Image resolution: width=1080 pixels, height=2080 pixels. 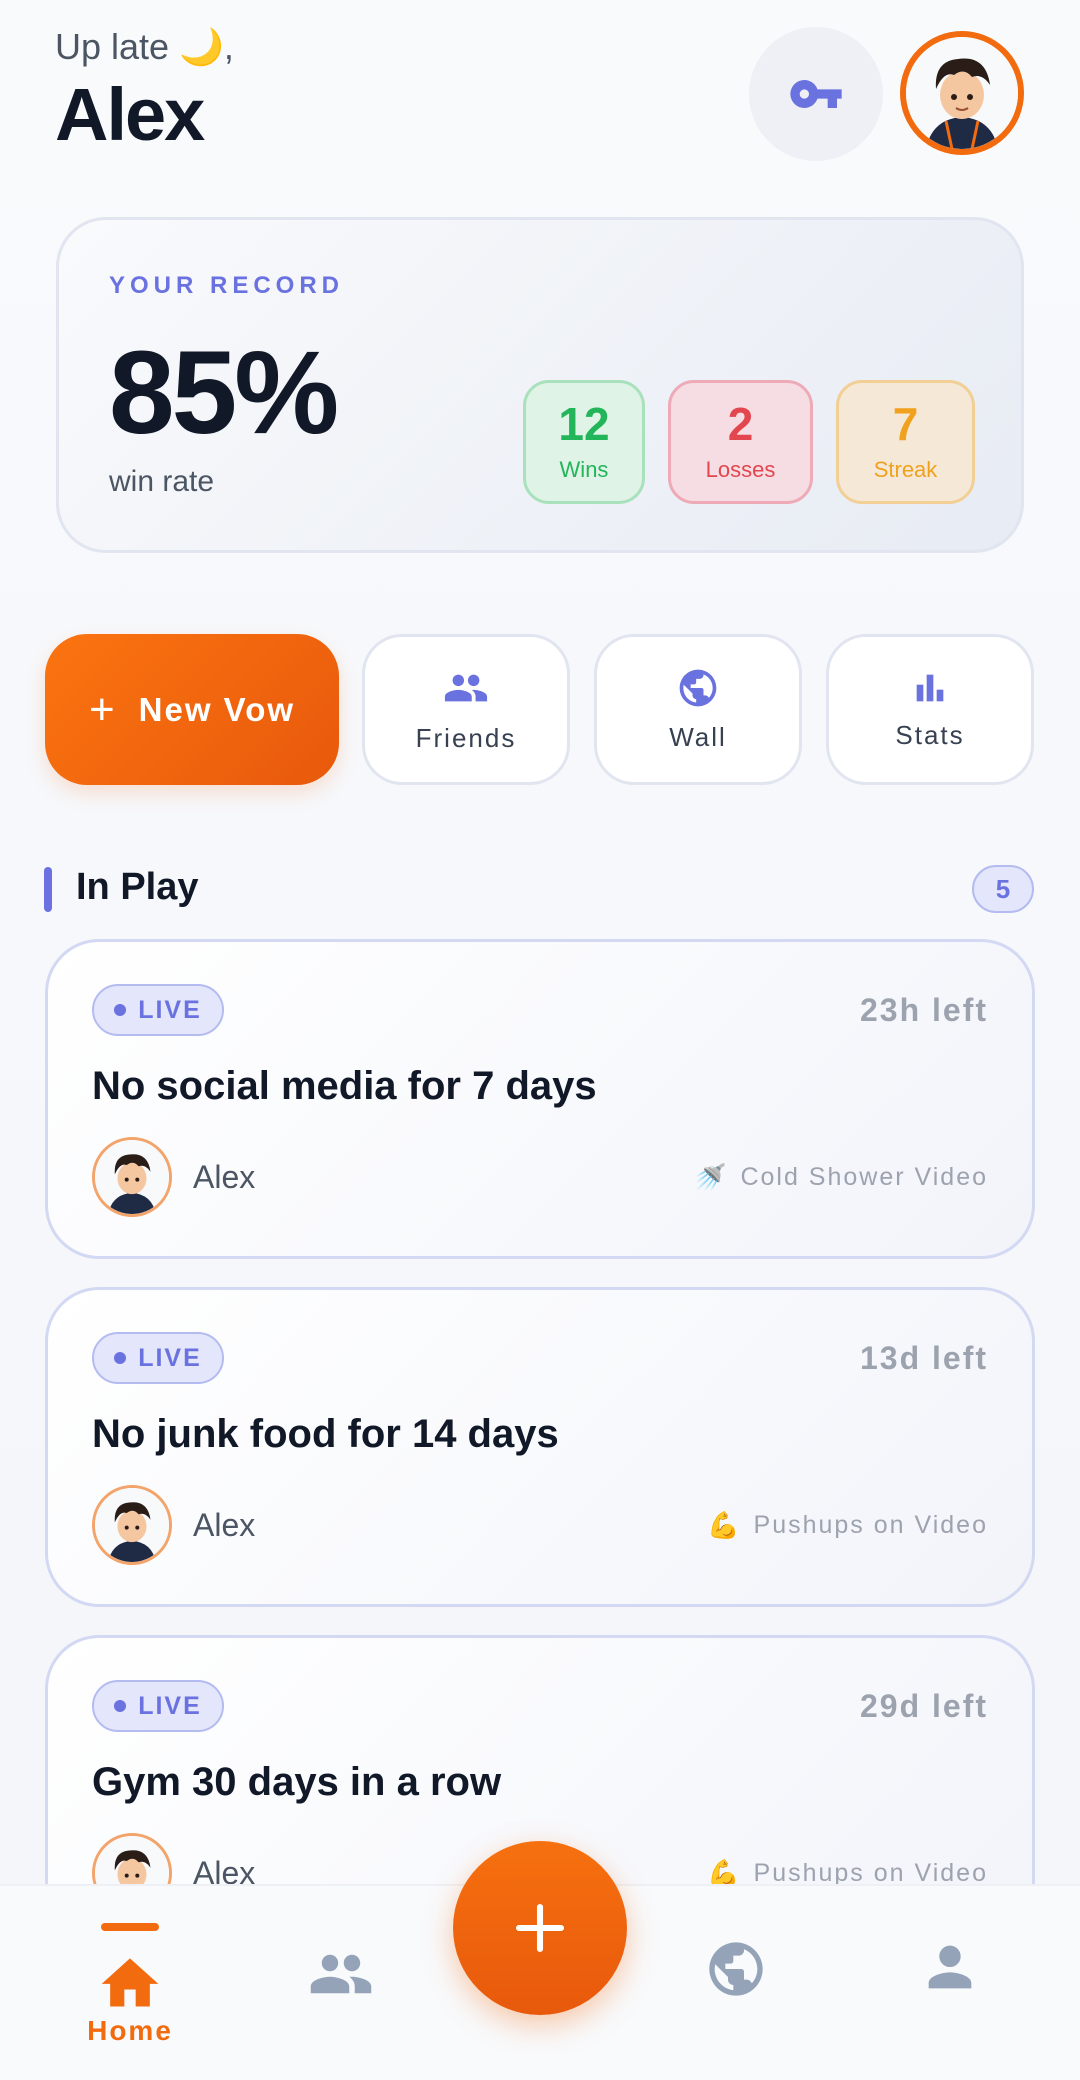 I want to click on plus-icon, so click(x=540, y=1928).